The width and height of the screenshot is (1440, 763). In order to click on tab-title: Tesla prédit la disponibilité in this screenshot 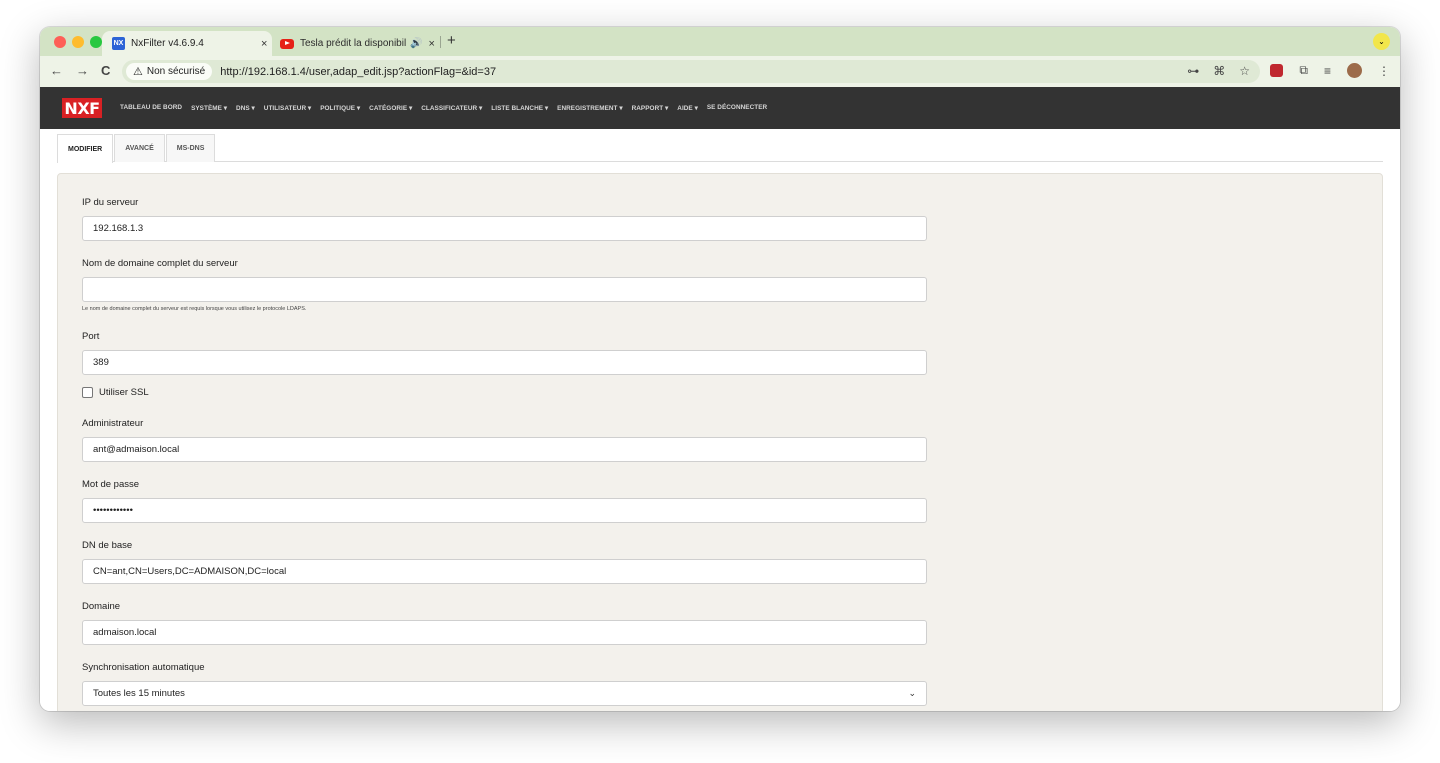, I will do `click(353, 43)`.